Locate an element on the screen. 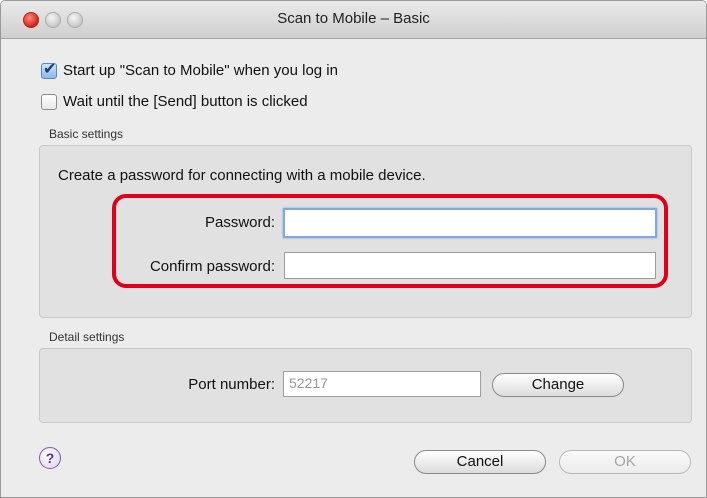 This screenshot has height=498, width=707. wait-checkbox is located at coordinates (49, 101).